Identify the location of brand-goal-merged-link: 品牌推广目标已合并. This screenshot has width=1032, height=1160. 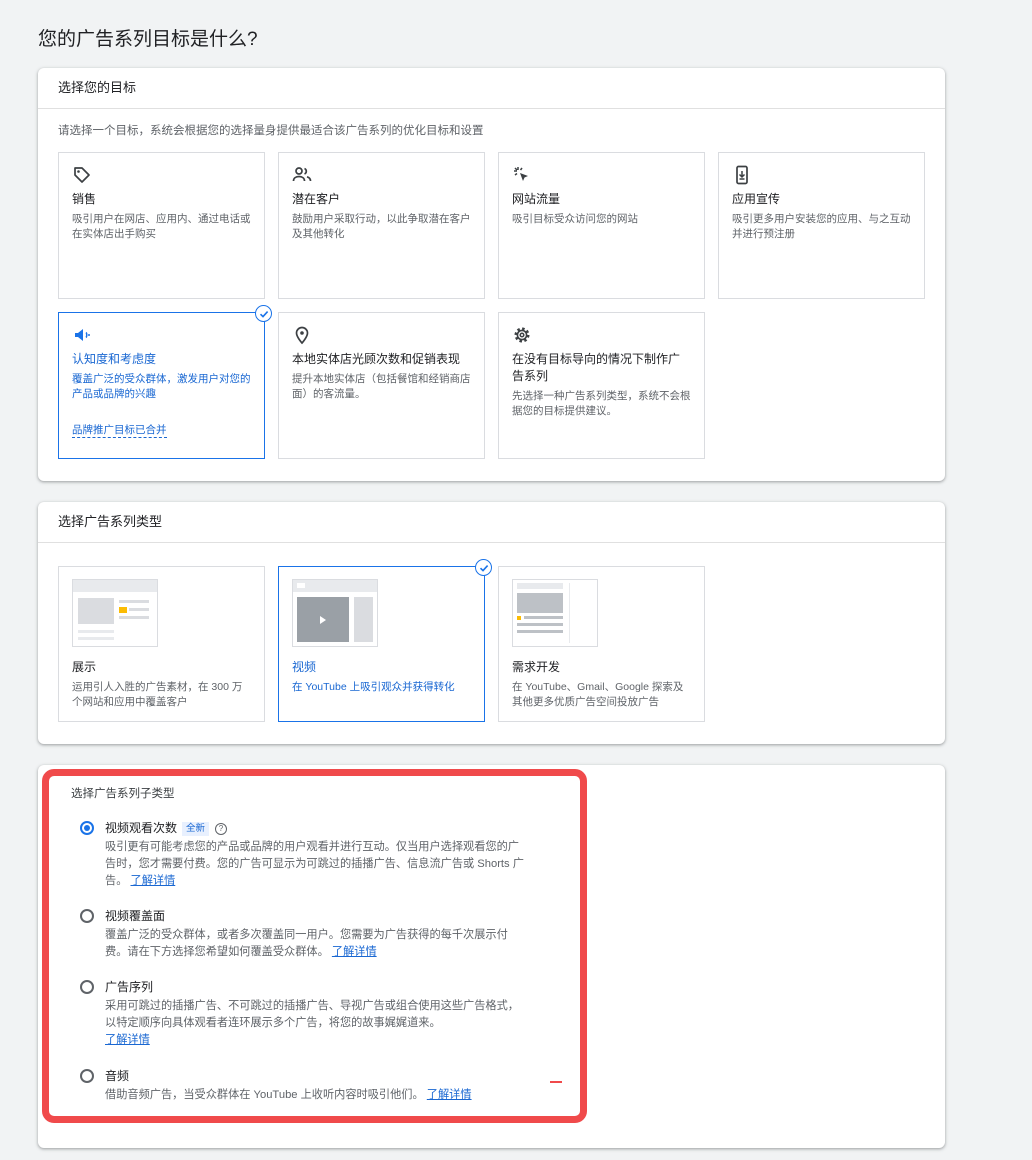
(119, 431).